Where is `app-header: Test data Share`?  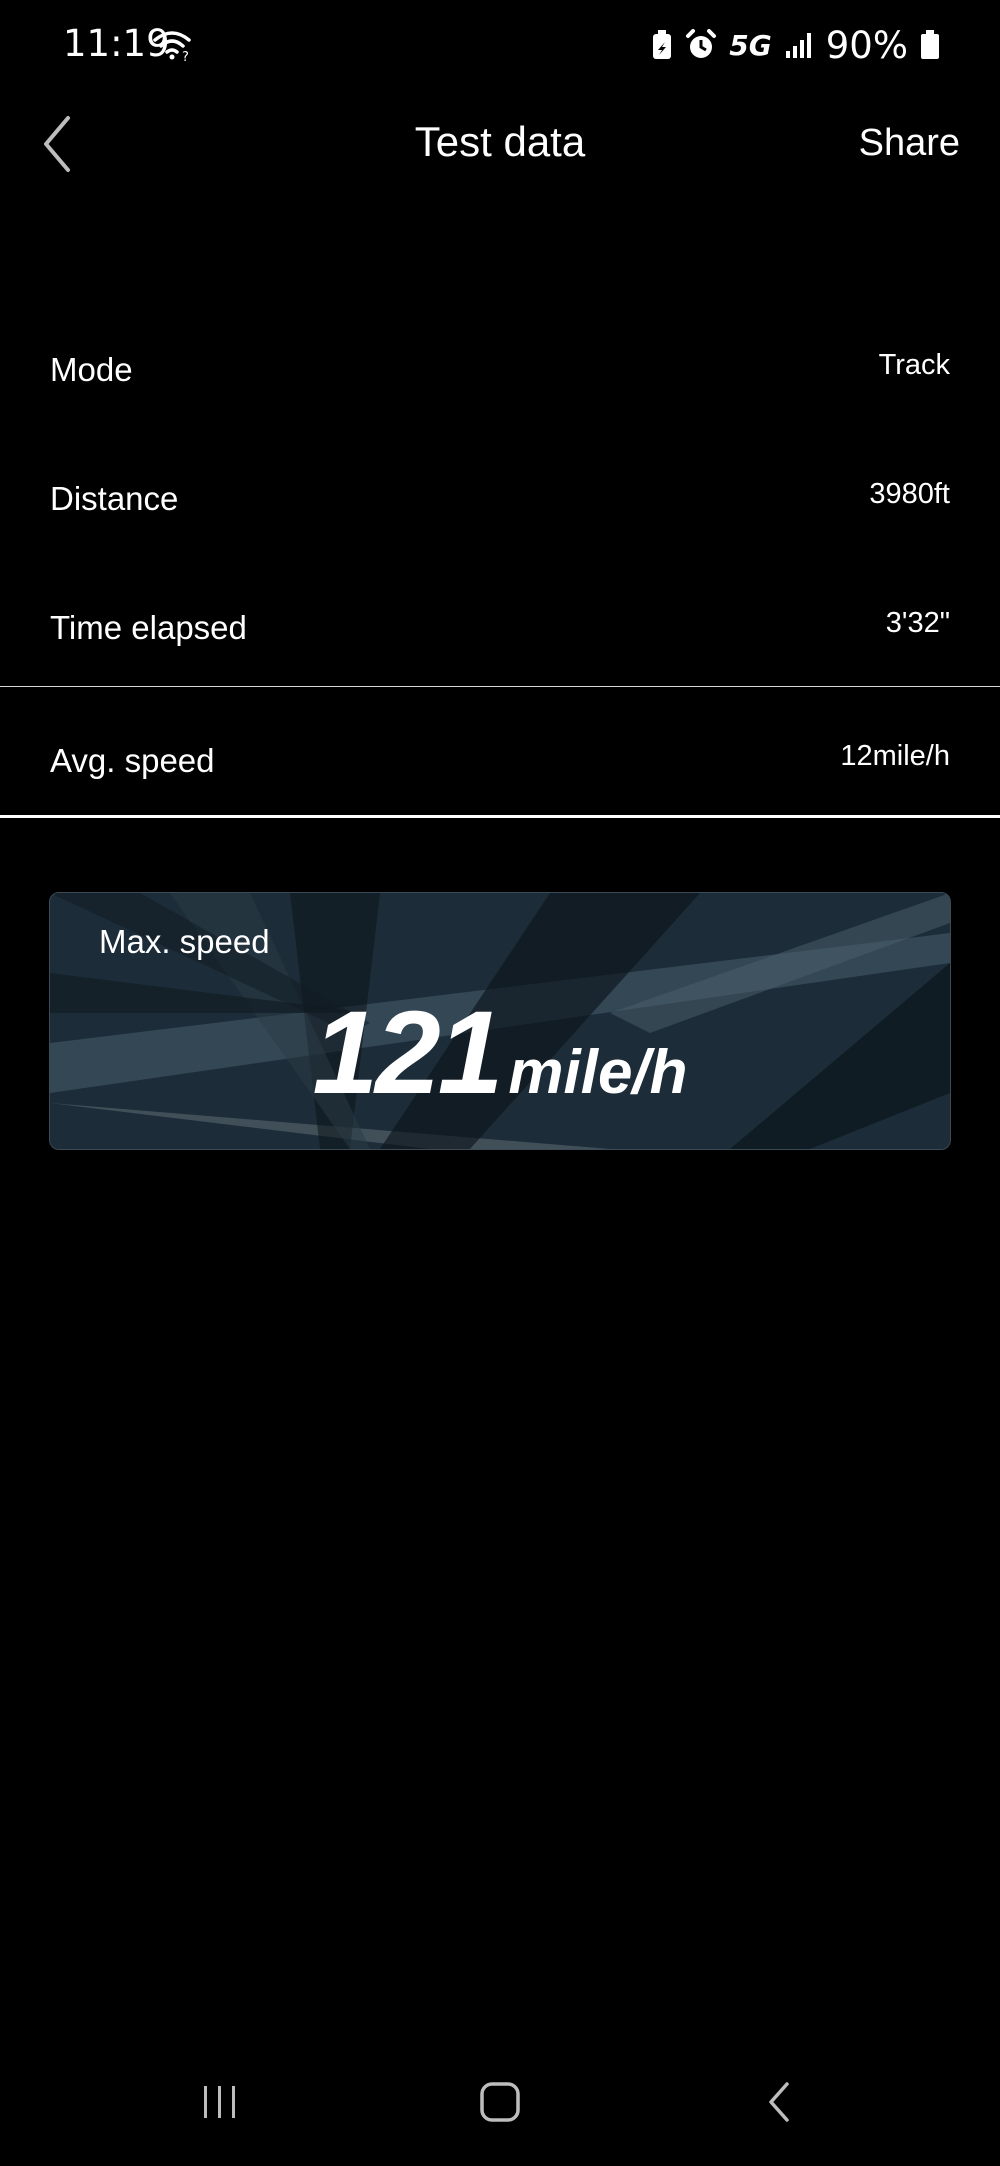 app-header: Test data Share is located at coordinates (500, 145).